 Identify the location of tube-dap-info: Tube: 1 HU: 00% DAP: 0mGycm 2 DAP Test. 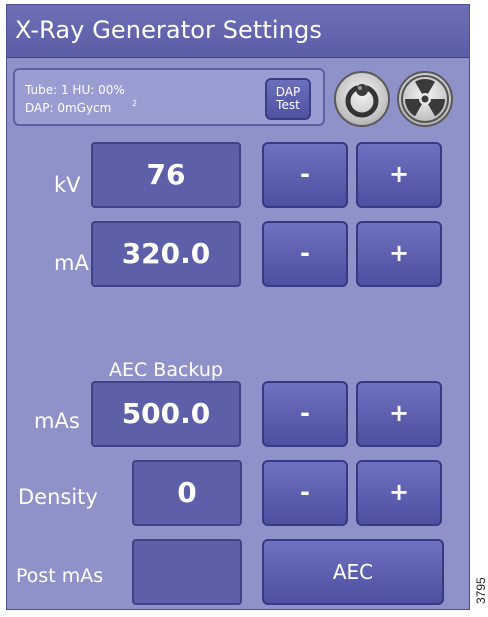
(169, 97).